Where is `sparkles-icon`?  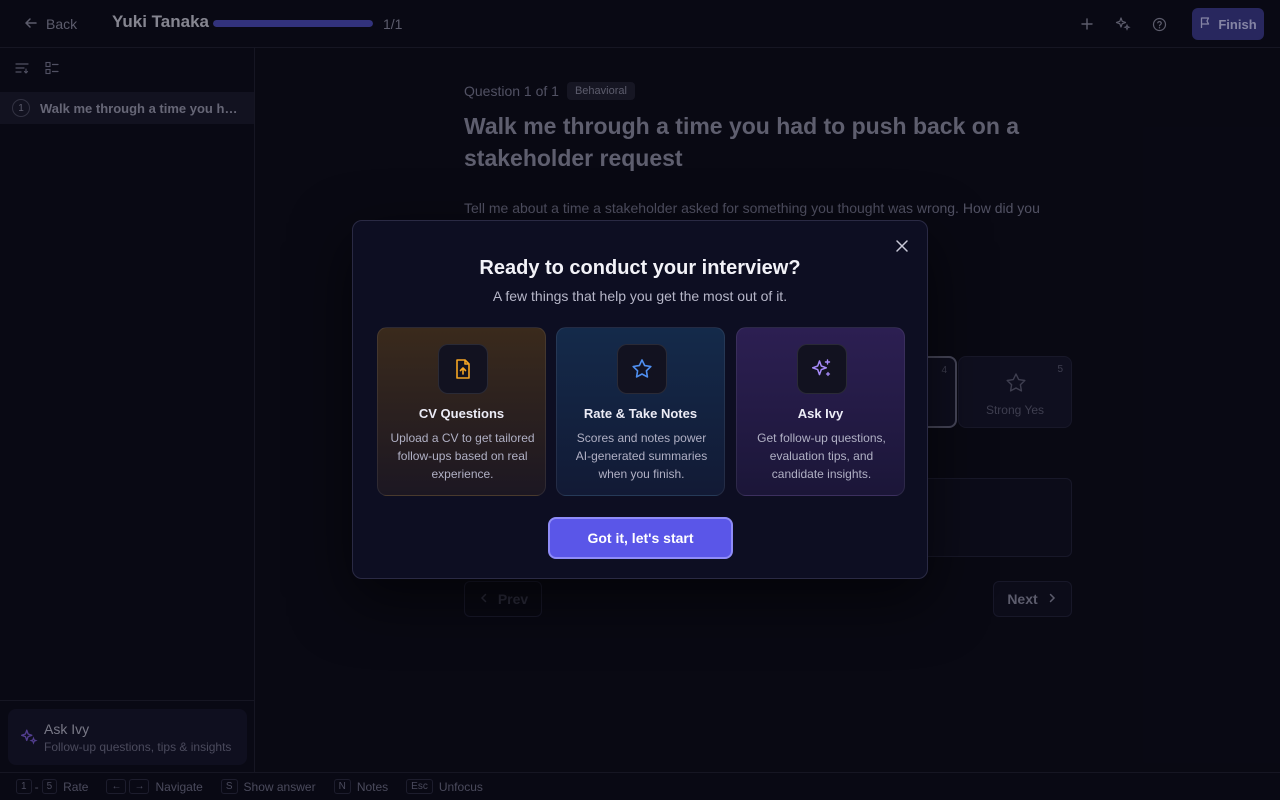 sparkles-icon is located at coordinates (822, 369).